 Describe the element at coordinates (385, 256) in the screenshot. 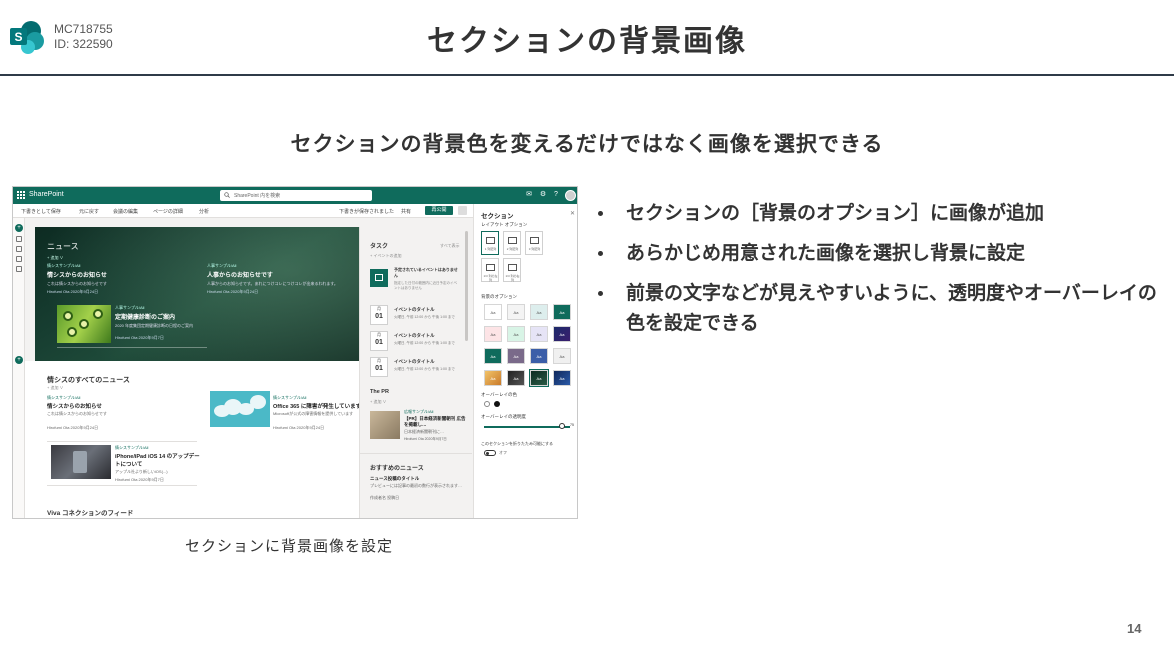

I see `add-event-button: + イベントの追加` at that location.